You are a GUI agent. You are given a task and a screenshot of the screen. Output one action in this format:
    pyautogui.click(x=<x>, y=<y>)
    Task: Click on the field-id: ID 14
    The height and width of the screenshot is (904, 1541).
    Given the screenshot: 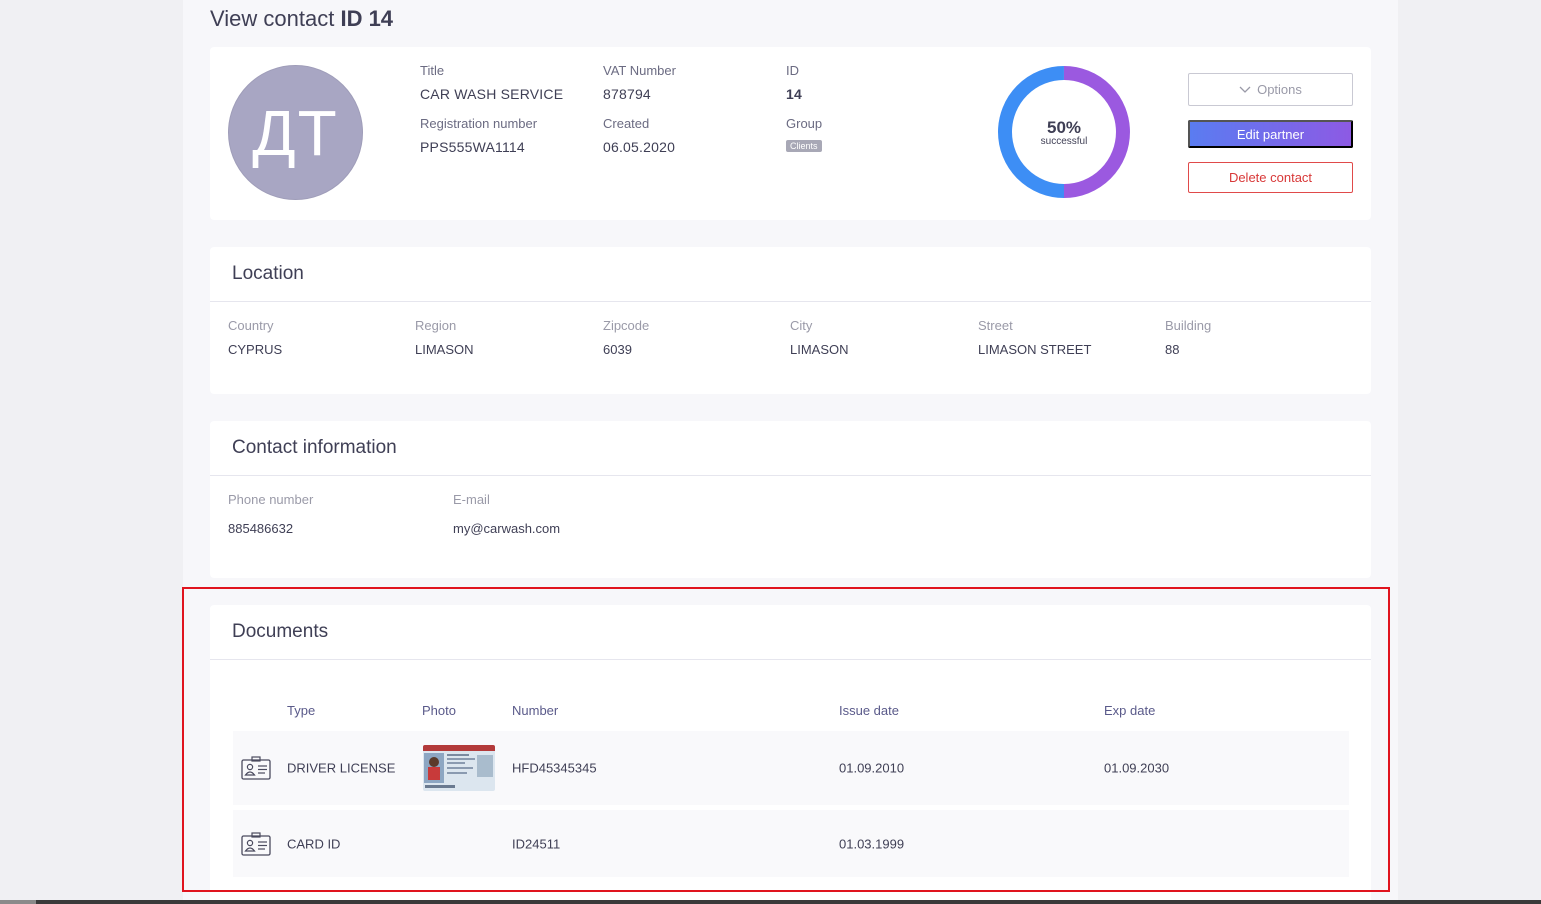 What is the action you would take?
    pyautogui.click(x=794, y=82)
    